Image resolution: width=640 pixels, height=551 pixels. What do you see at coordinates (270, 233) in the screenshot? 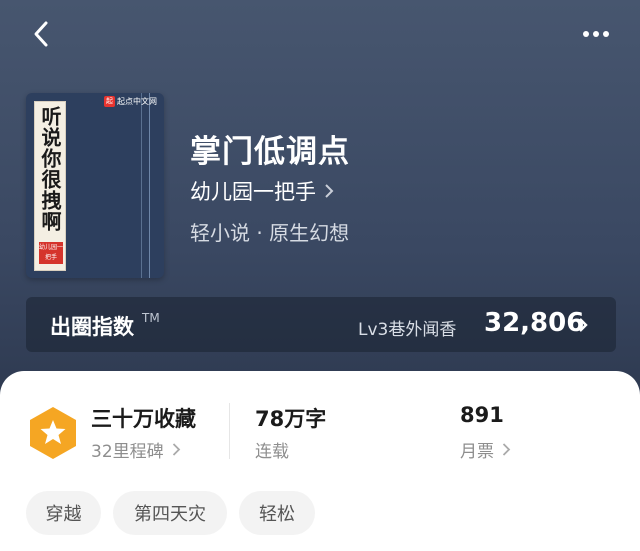
I see `book-genre: 轻小说 · 原生幻想` at bounding box center [270, 233].